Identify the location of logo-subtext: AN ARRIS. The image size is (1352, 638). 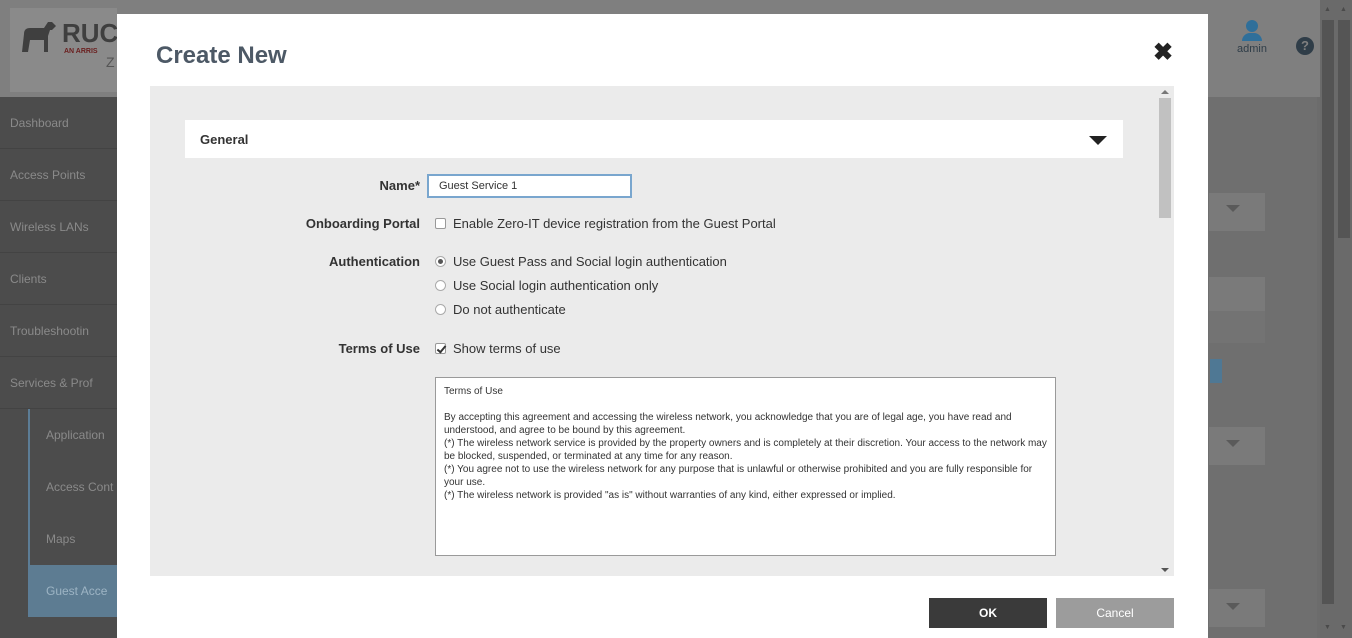
(81, 51).